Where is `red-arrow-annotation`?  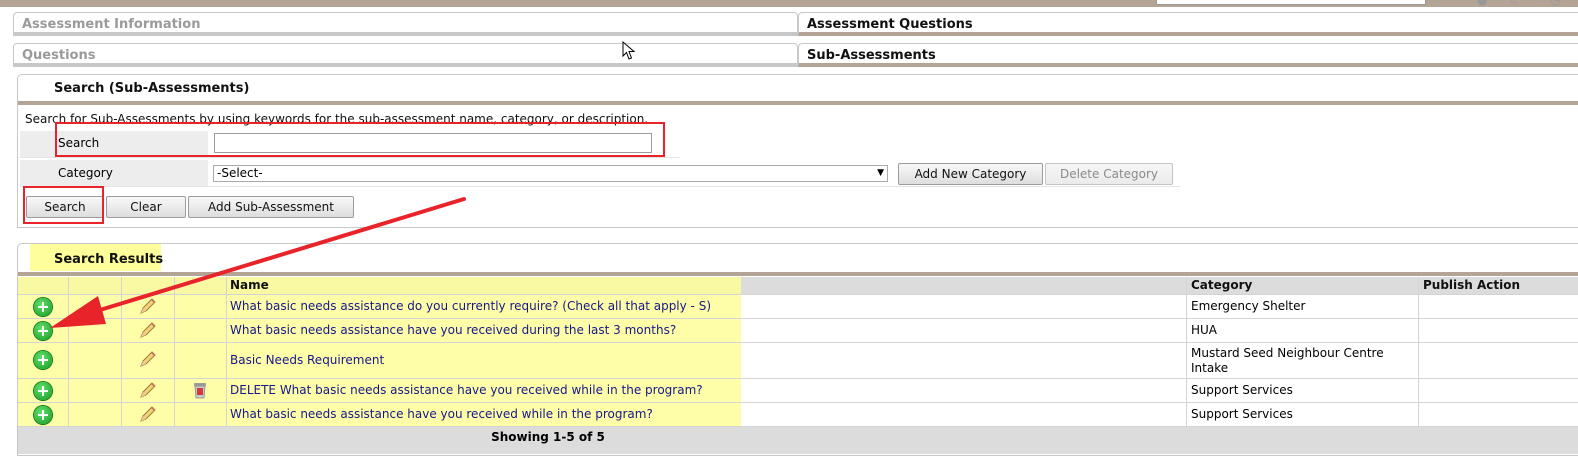
red-arrow-annotation is located at coordinates (258, 262).